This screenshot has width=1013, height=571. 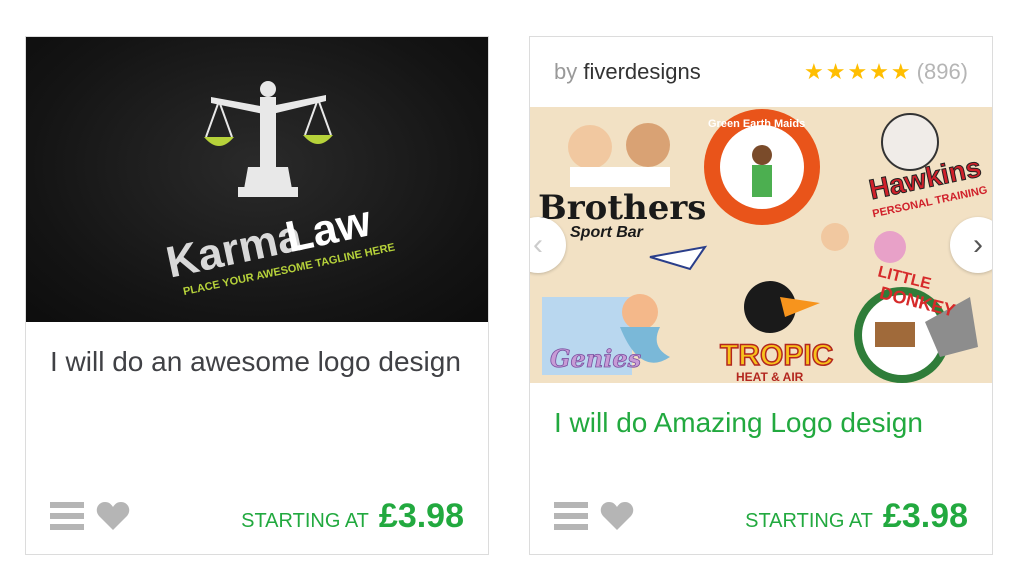 What do you see at coordinates (776, 355) in the screenshot?
I see `logo-tropic: TROPIC` at bounding box center [776, 355].